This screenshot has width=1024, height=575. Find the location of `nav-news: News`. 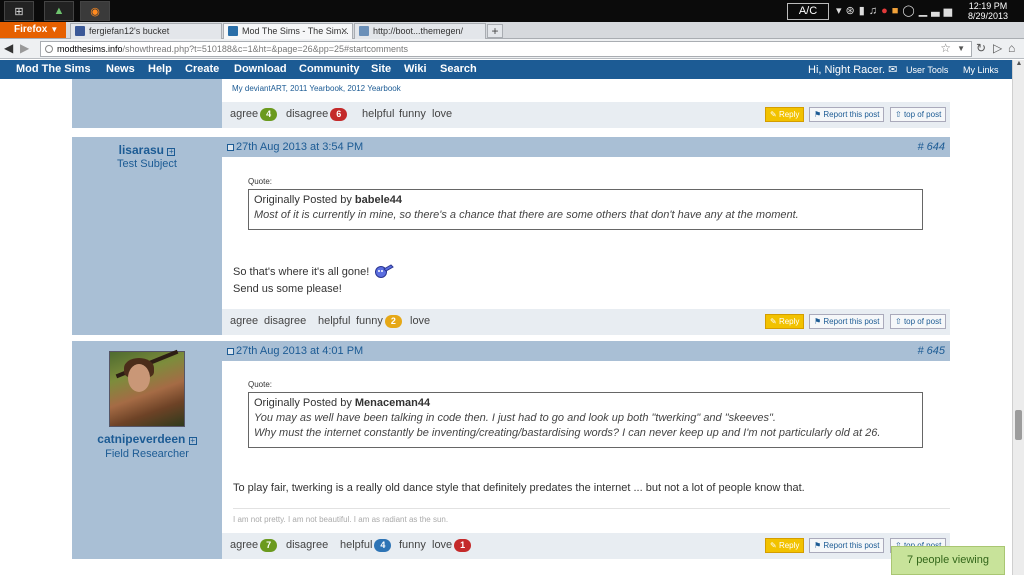

nav-news: News is located at coordinates (120, 69).